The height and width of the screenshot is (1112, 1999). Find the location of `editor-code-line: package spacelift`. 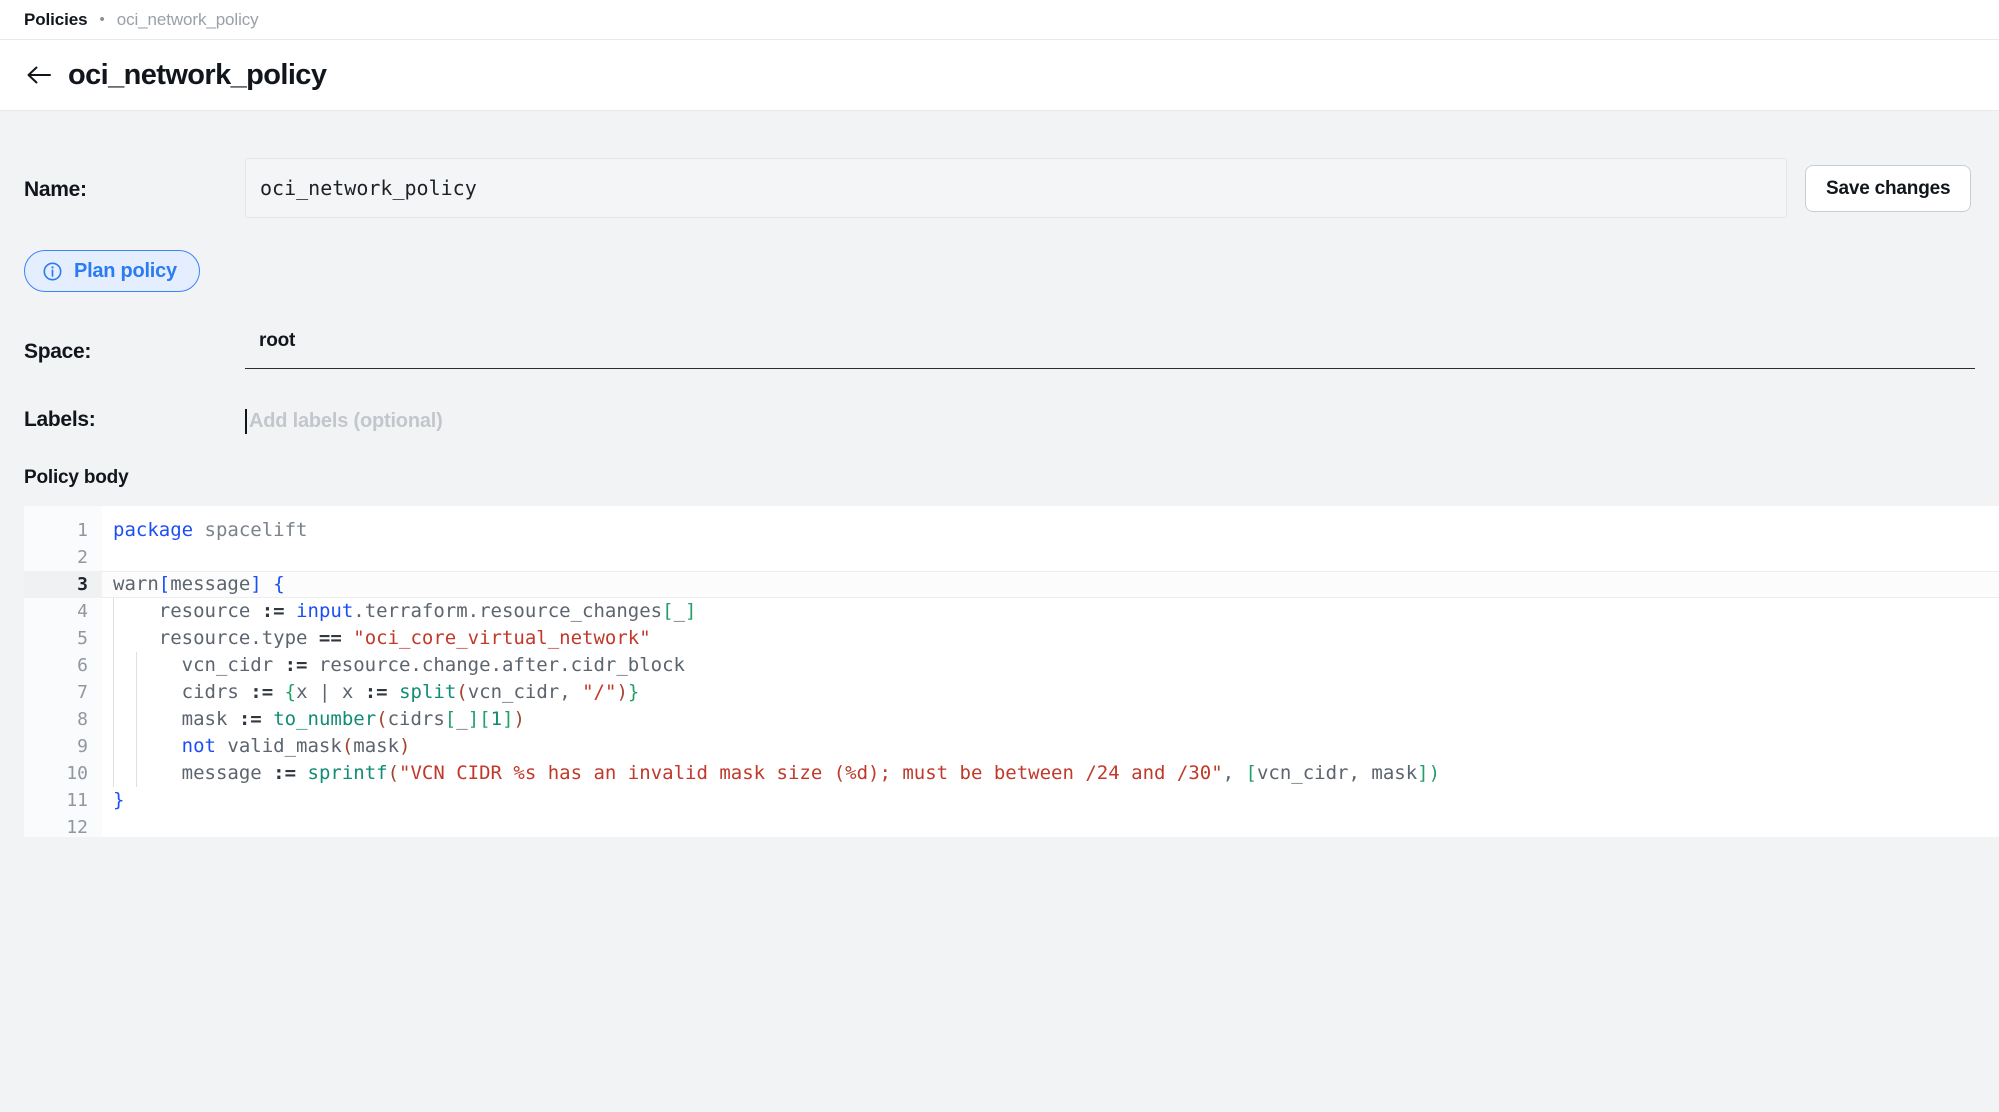

editor-code-line: package spacelift is located at coordinates (1050, 530).